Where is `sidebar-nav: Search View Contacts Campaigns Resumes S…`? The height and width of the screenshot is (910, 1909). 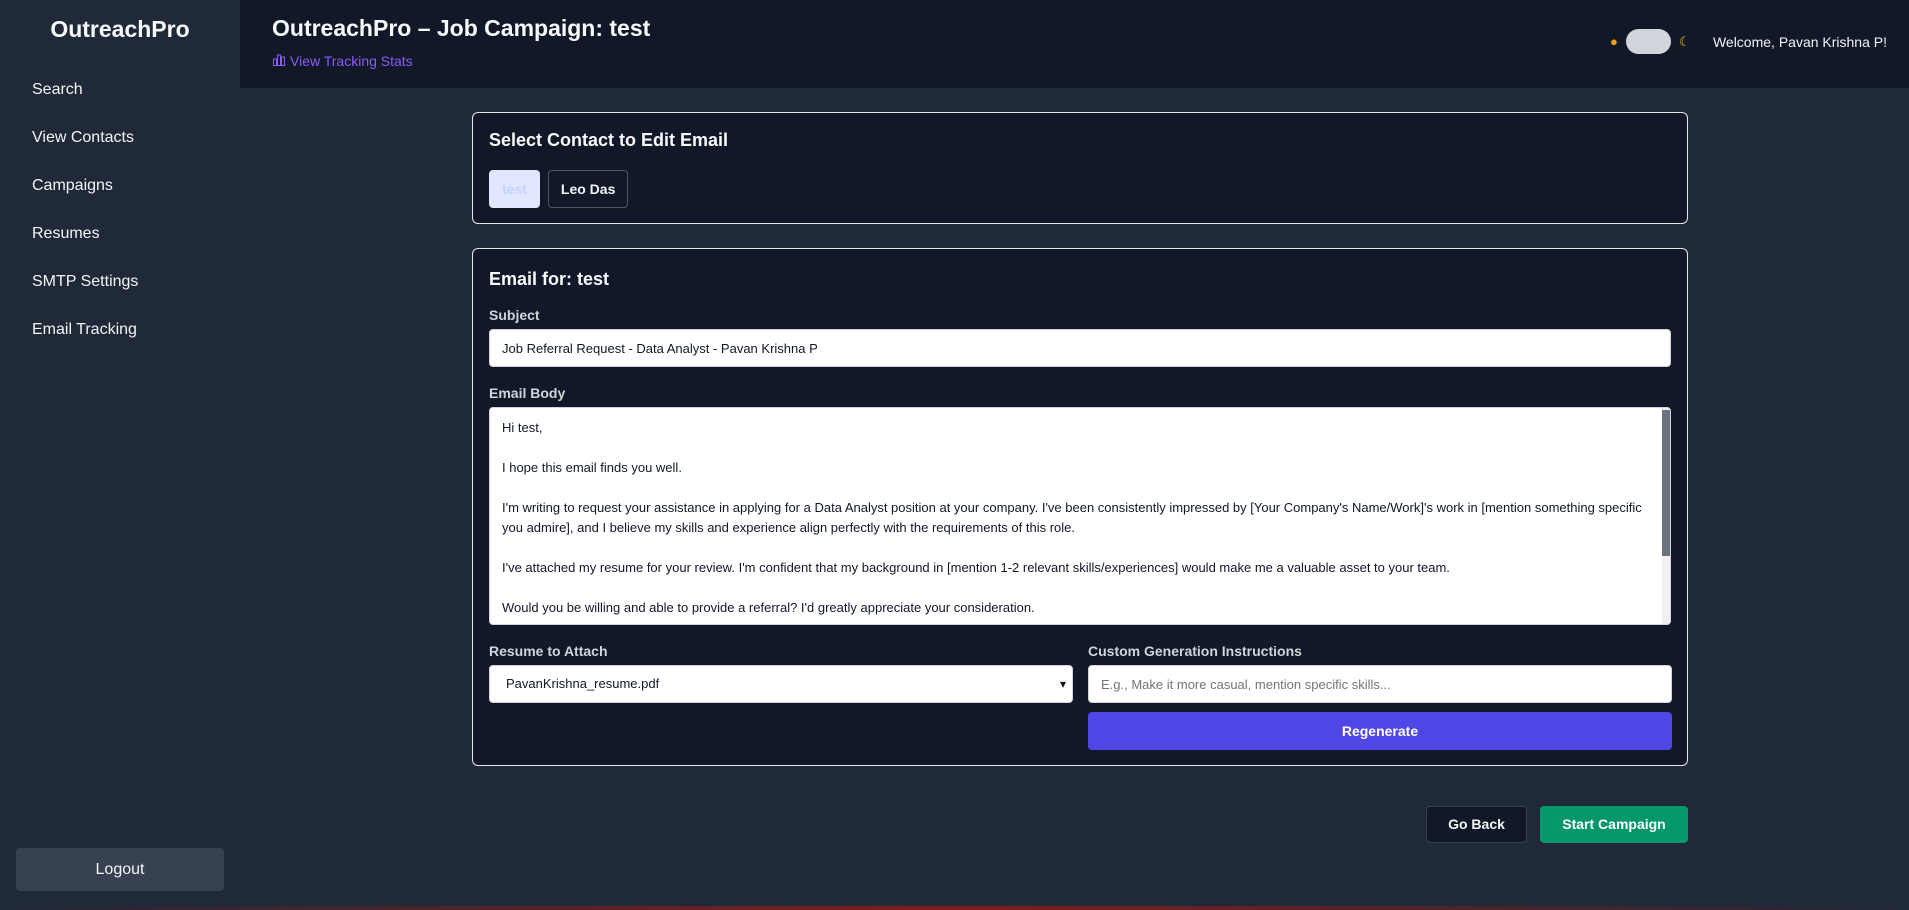 sidebar-nav: Search View Contacts Campaigns Resumes S… is located at coordinates (120, 222).